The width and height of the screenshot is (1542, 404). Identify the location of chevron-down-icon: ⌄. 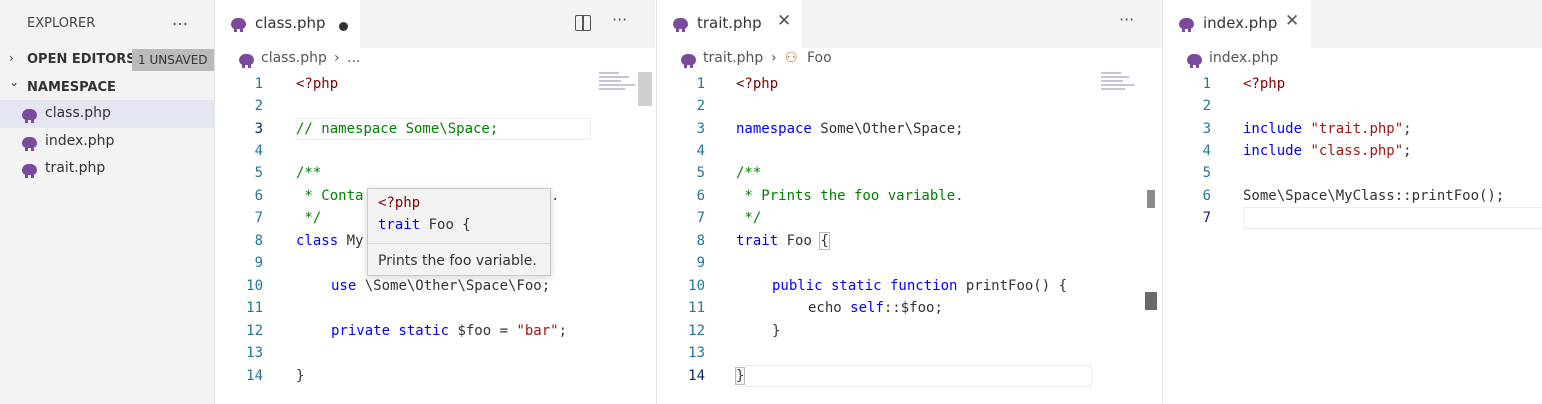
(14, 82).